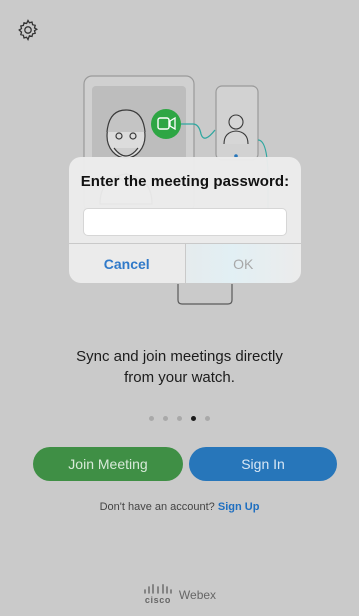  What do you see at coordinates (108, 464) in the screenshot?
I see `join-meeting-button: Join Meeting` at bounding box center [108, 464].